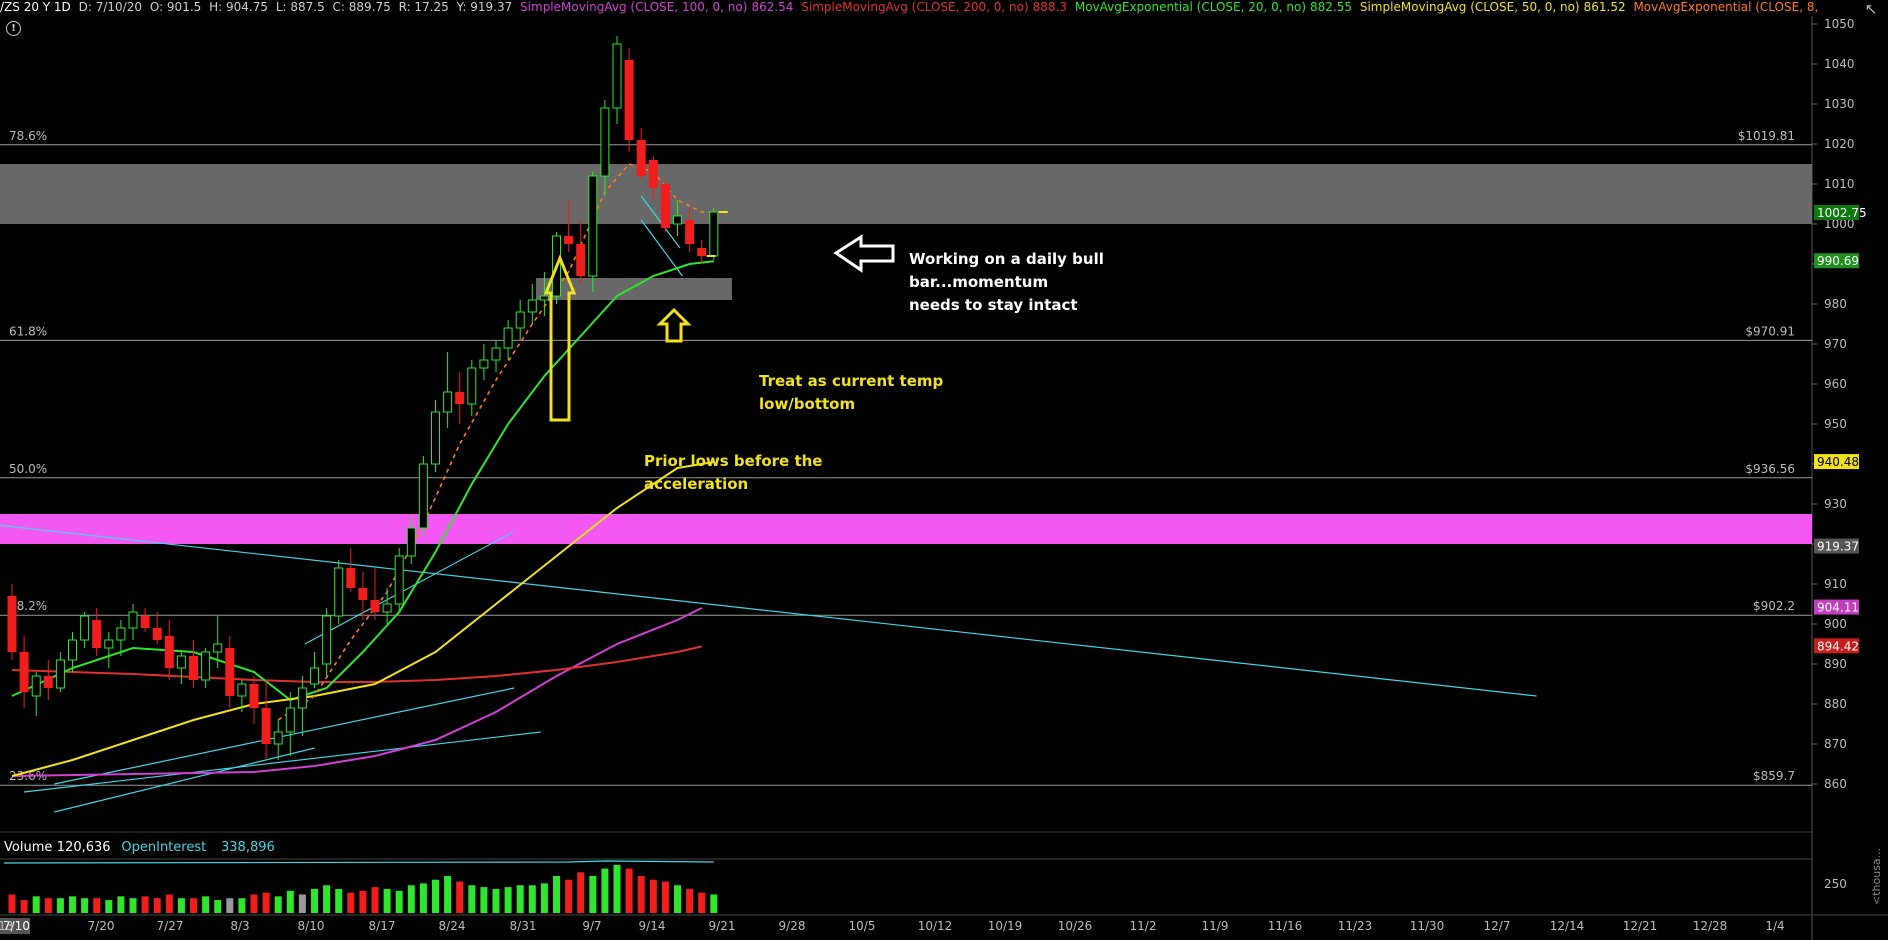 The width and height of the screenshot is (1888, 940). I want to click on study-value: 861.52, so click(1604, 7).